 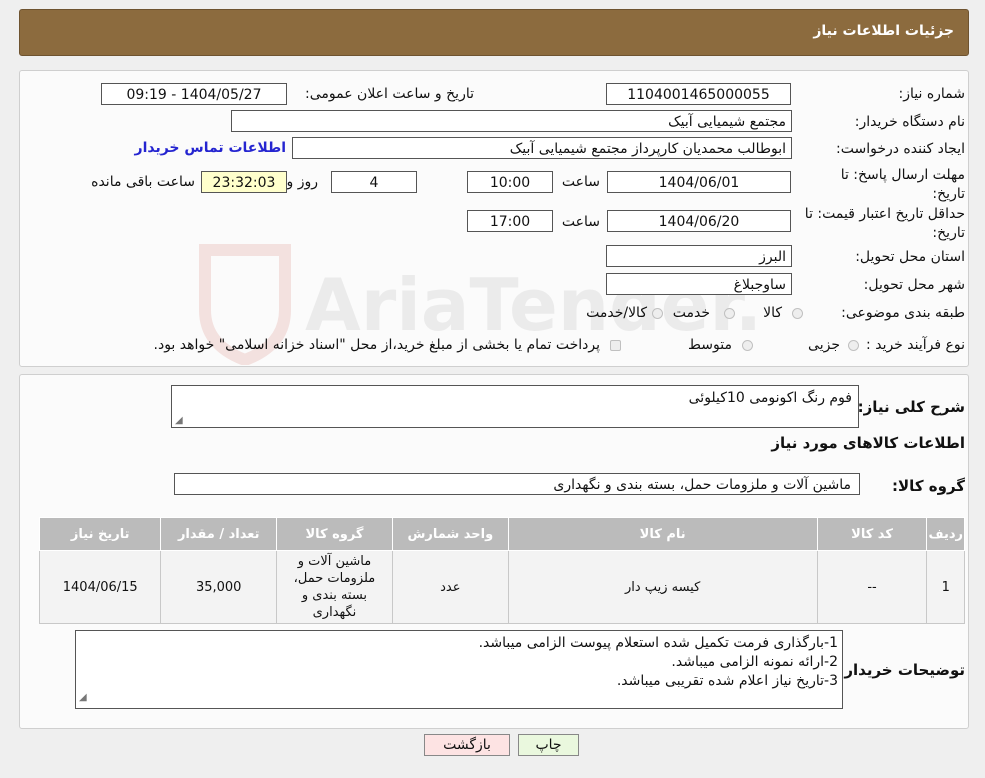 What do you see at coordinates (194, 94) in the screenshot?
I see `announce-date-field: 1404/05/27 - 09:19` at bounding box center [194, 94].